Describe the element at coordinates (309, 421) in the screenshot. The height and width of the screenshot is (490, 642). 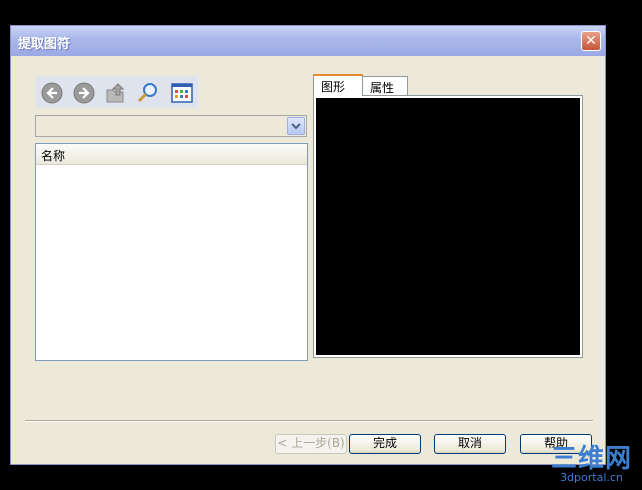
I see `footer-separator` at that location.